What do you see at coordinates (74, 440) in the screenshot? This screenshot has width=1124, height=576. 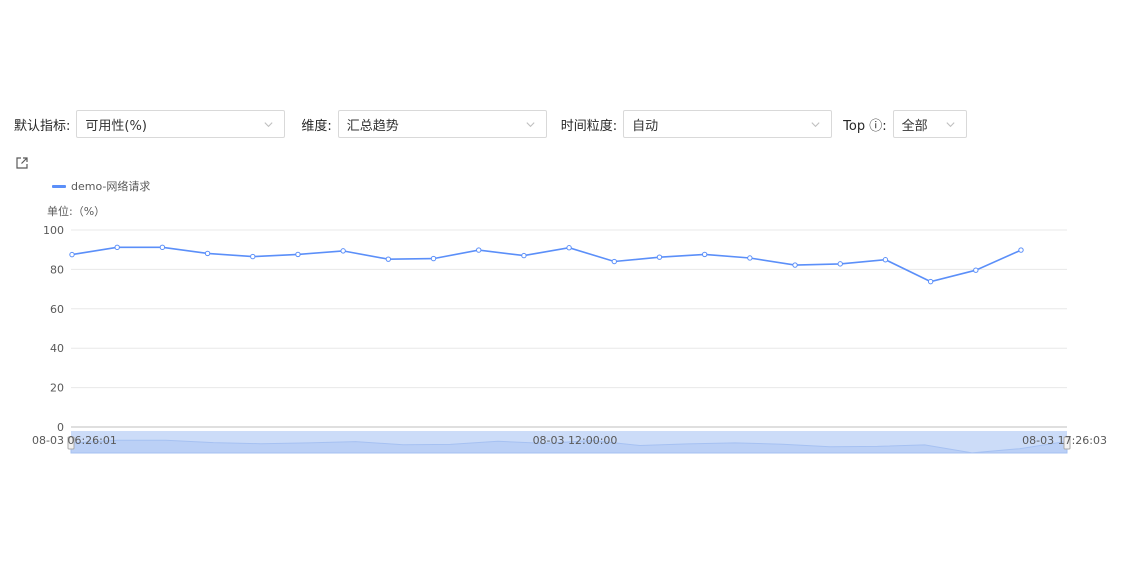 I see `x-label-start: 08-03 06:26:01` at bounding box center [74, 440].